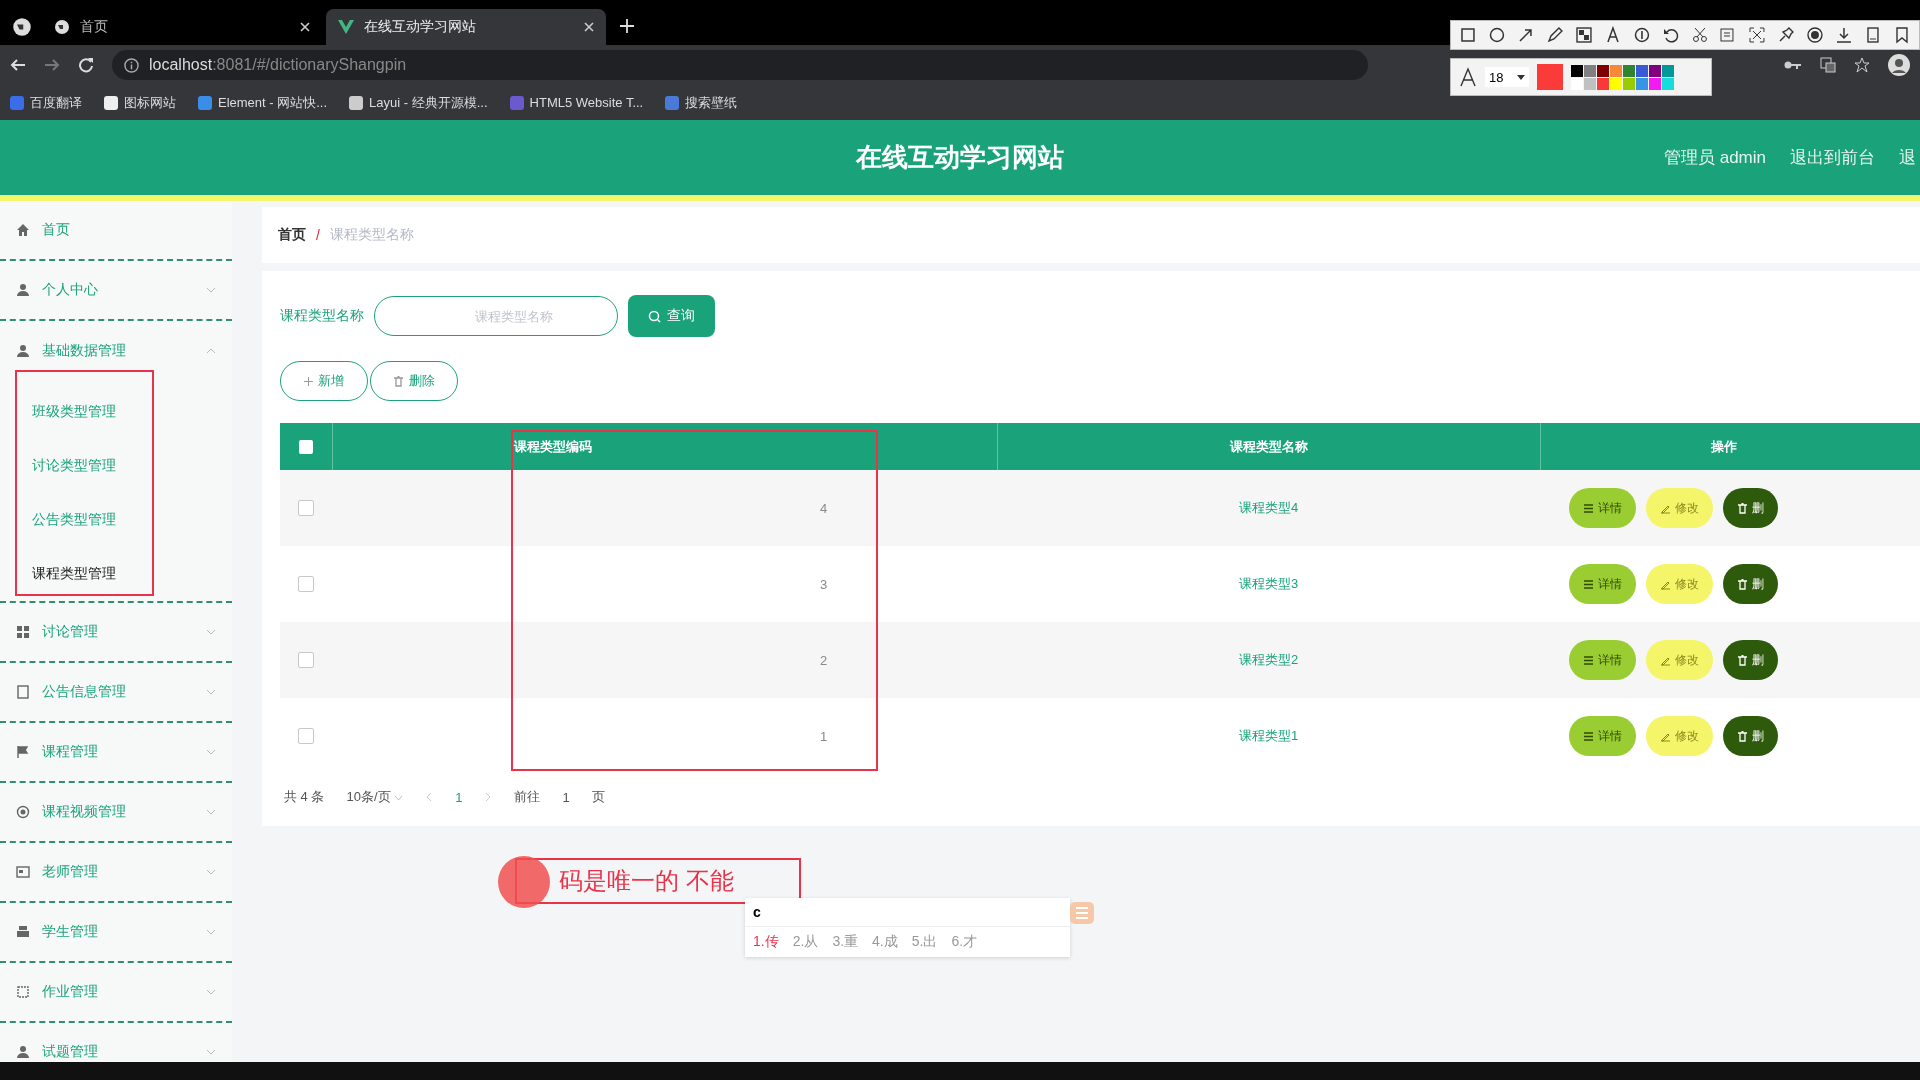 This screenshot has width=1920, height=1080. Describe the element at coordinates (1550, 77) in the screenshot. I see `current-color-swatch` at that location.